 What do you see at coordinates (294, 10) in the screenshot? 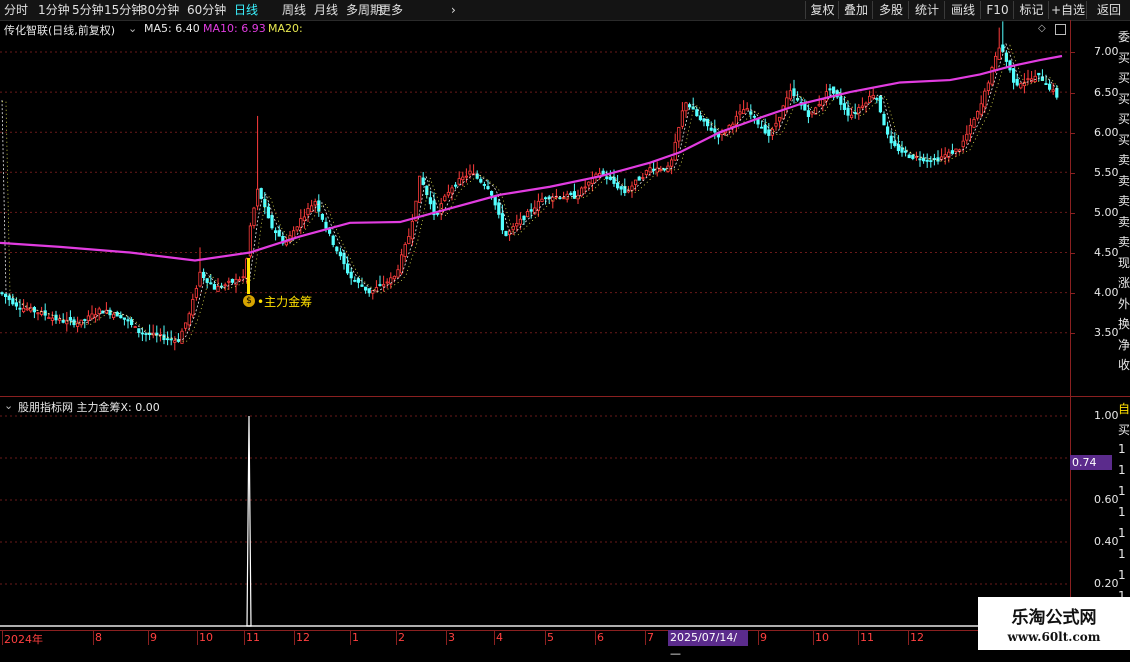
I see `period-7: 周线` at bounding box center [294, 10].